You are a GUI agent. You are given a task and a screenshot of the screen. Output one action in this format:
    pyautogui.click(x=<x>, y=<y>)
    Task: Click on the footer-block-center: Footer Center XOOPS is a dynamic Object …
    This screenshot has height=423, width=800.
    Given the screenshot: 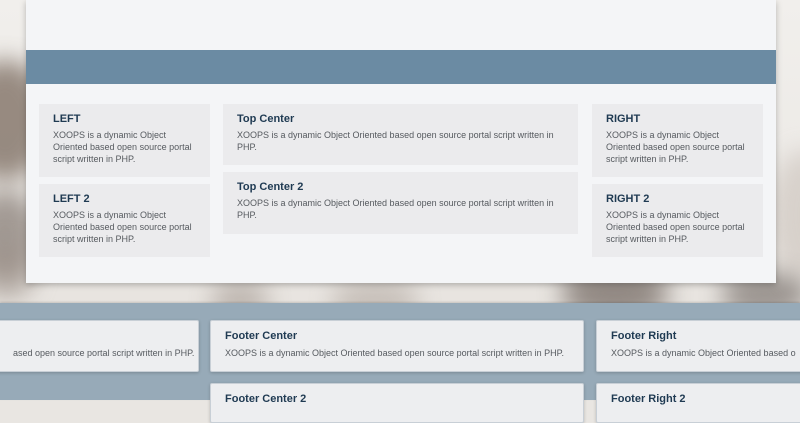 What is the action you would take?
    pyautogui.click(x=397, y=346)
    